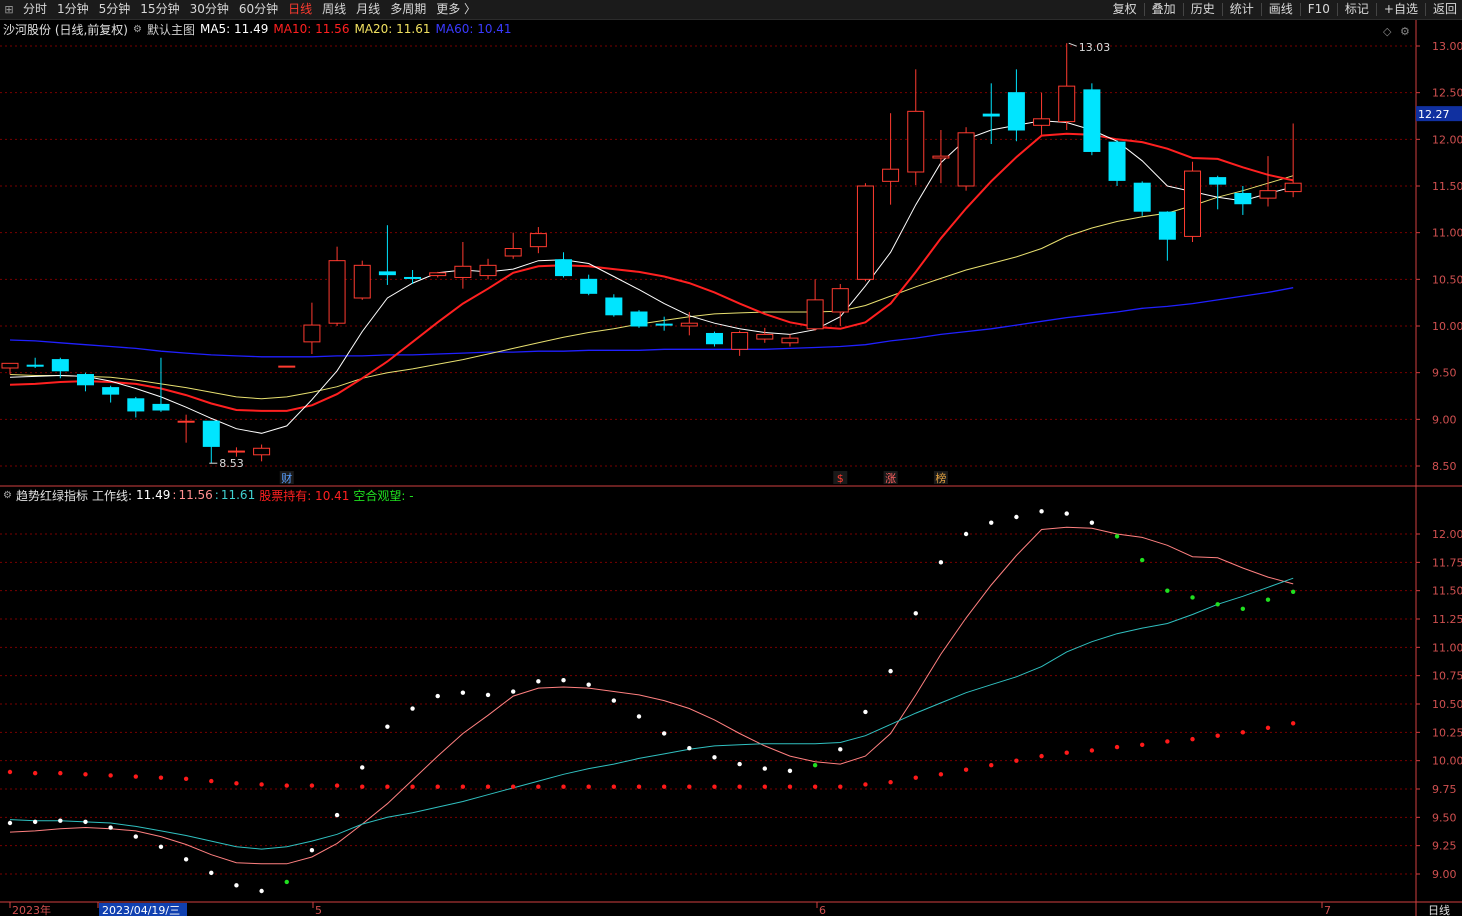 Image resolution: width=1462 pixels, height=916 pixels. I want to click on main-tick-label: 12.50, so click(1447, 93).